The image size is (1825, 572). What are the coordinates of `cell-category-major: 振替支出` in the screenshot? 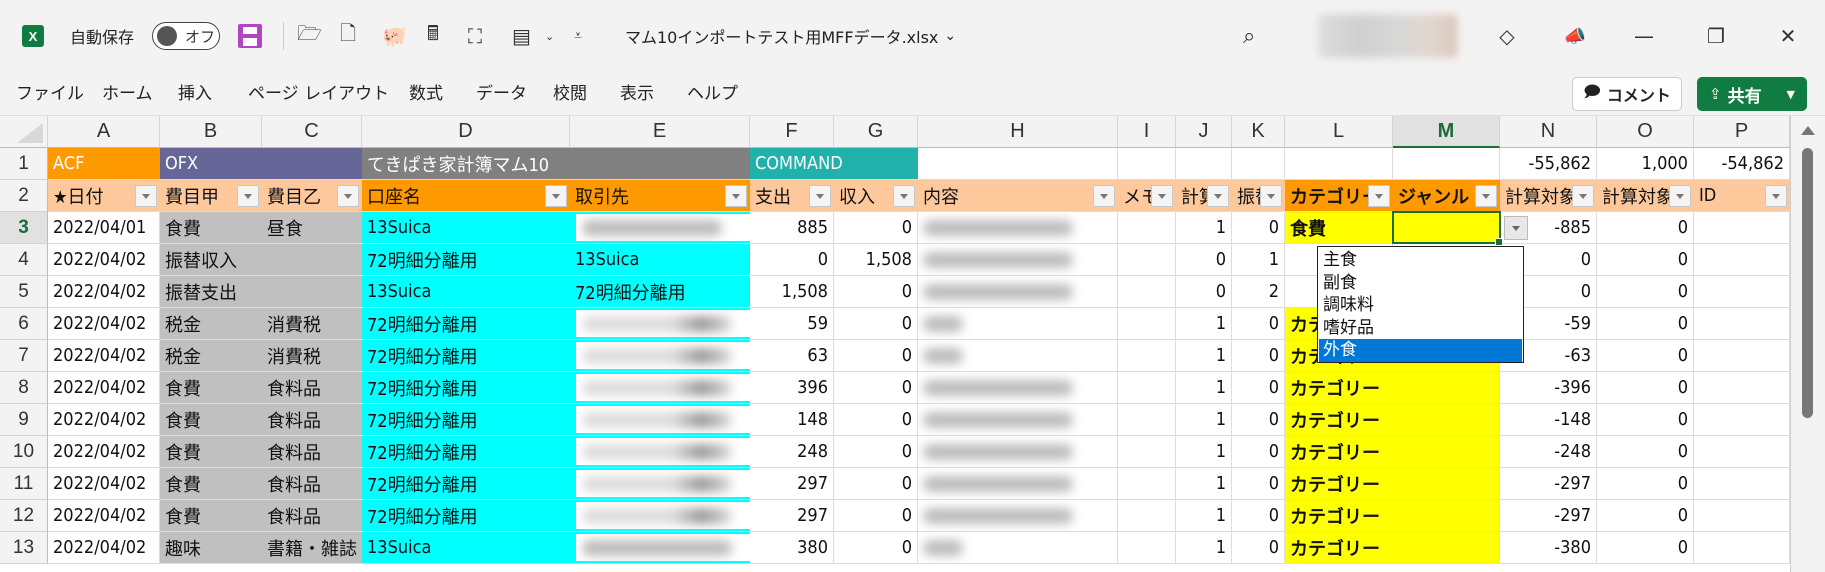 It's located at (211, 292).